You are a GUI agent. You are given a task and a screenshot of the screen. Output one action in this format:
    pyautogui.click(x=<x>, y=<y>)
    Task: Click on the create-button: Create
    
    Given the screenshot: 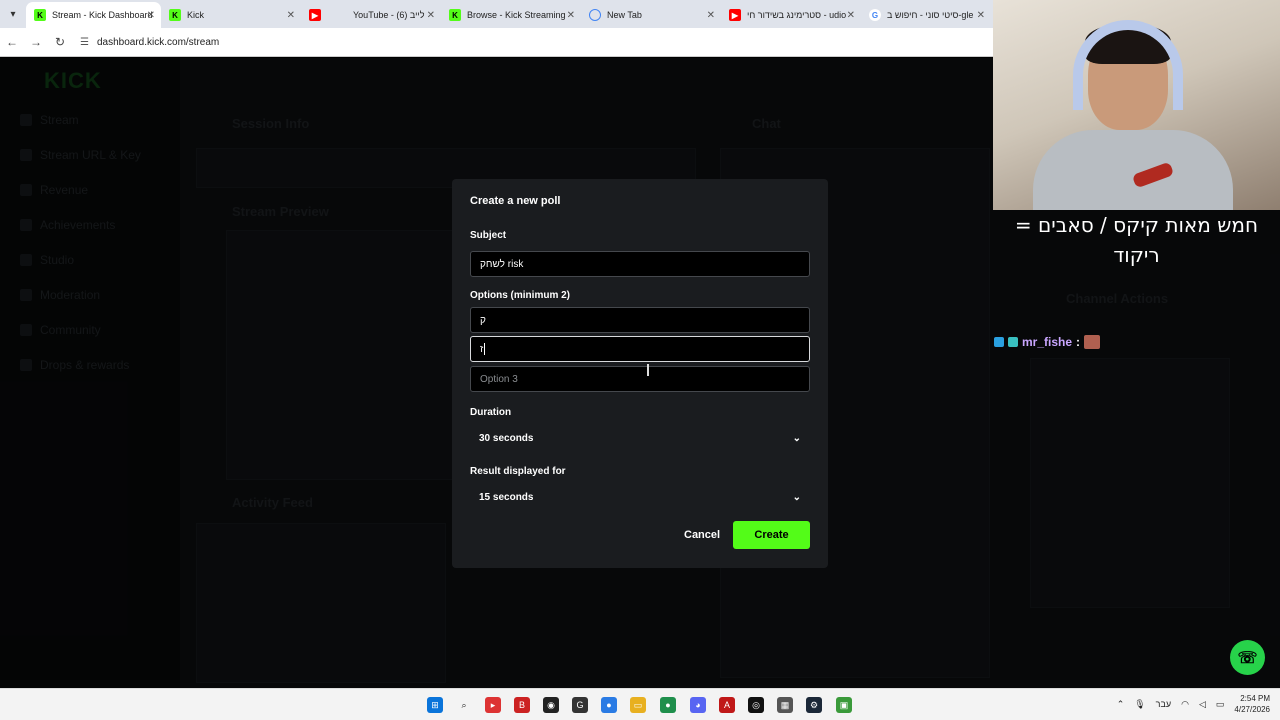 What is the action you would take?
    pyautogui.click(x=771, y=535)
    